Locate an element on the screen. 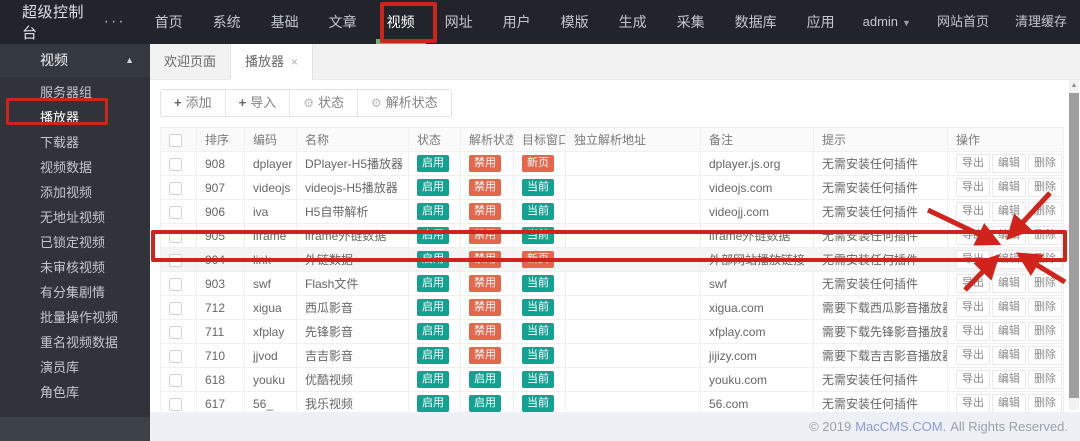 Image resolution: width=1080 pixels, height=441 pixels. sidebar-item-5: 无地址视频 is located at coordinates (75, 217).